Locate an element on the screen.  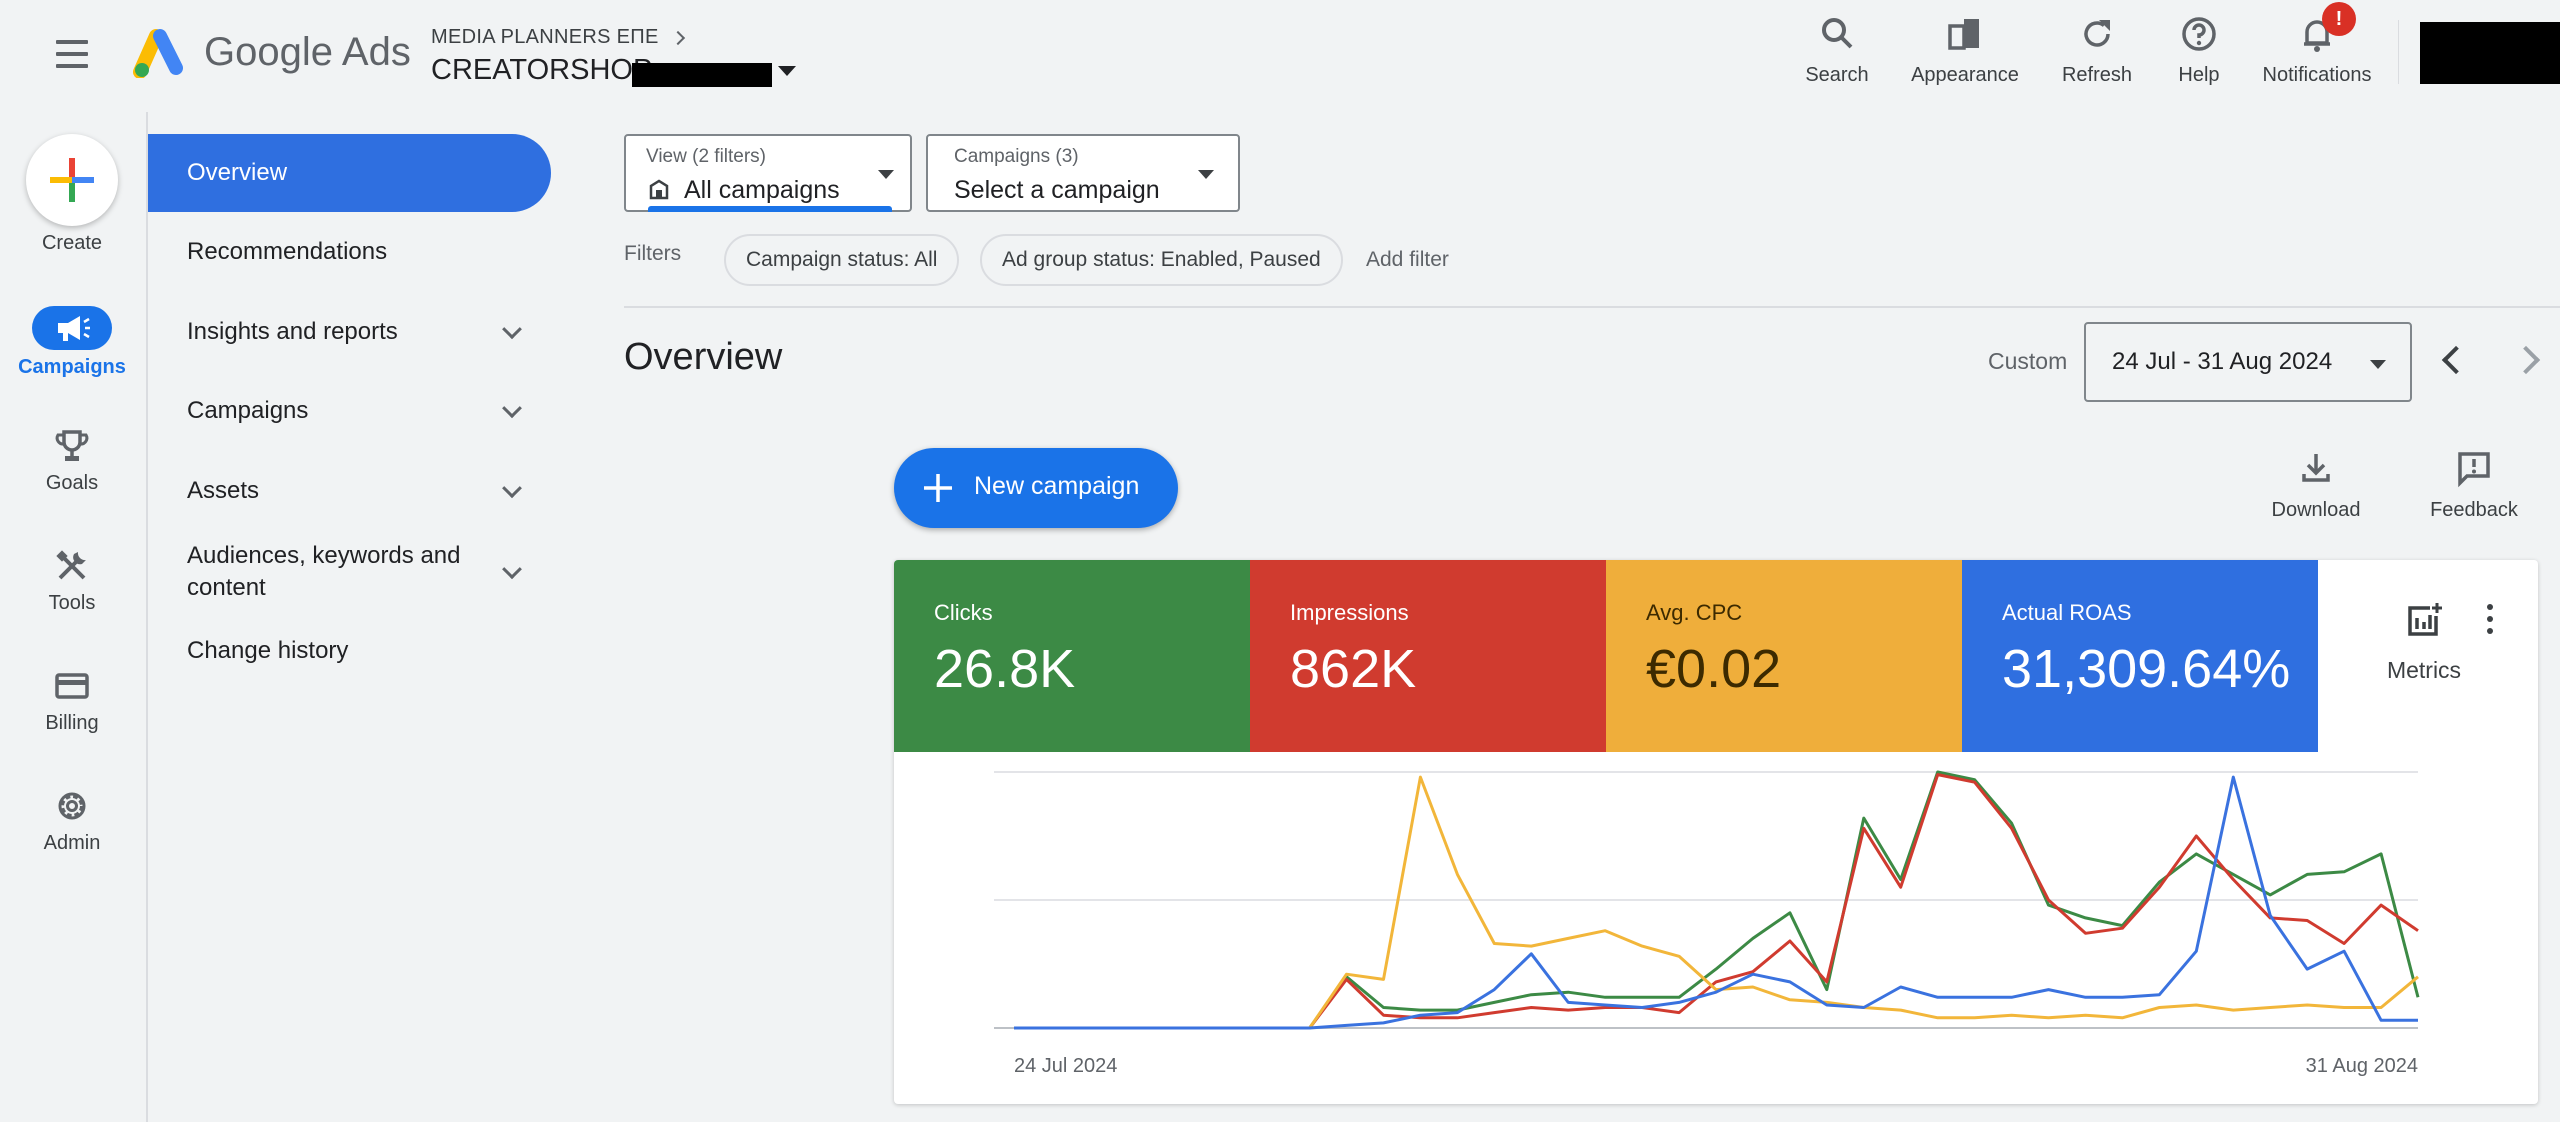
account-name: CREATORSHOP is located at coordinates (541, 70).